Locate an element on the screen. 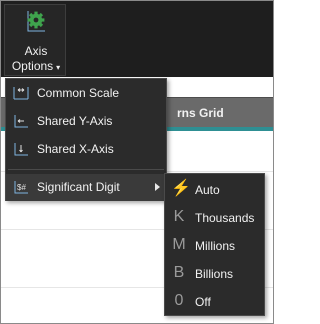  submenu-item-thousands: K Thousands is located at coordinates (214, 217).